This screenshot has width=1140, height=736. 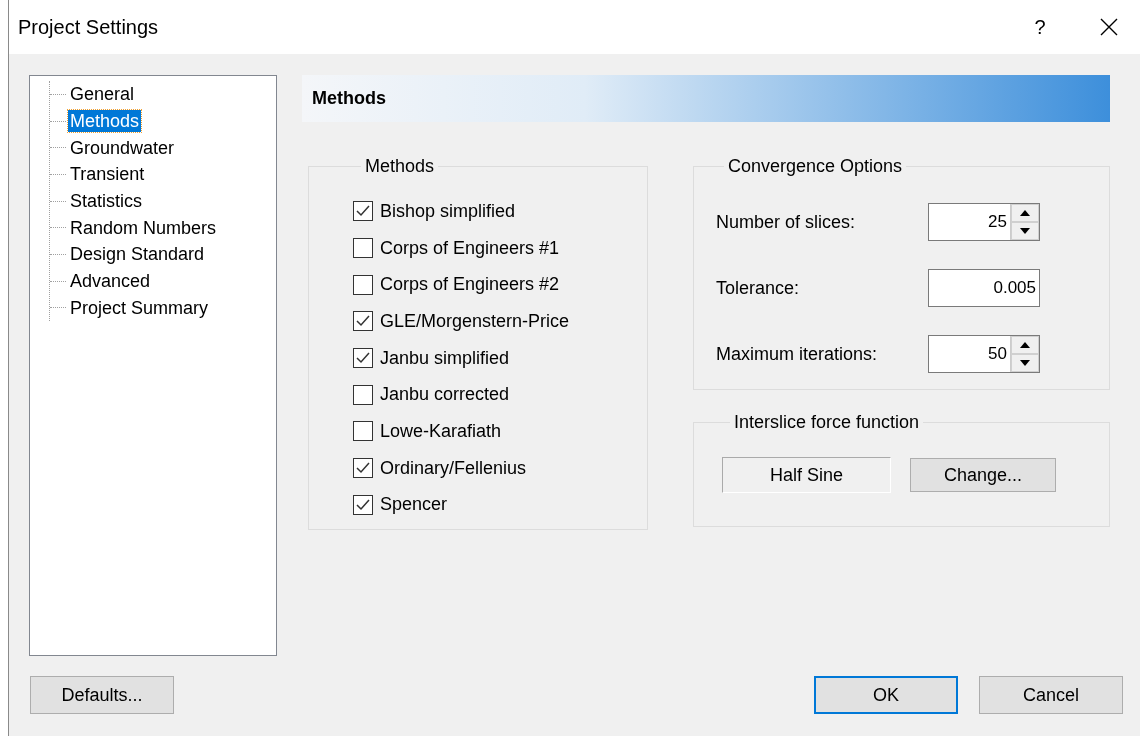 What do you see at coordinates (110, 281) in the screenshot?
I see `tree-item: Advanced` at bounding box center [110, 281].